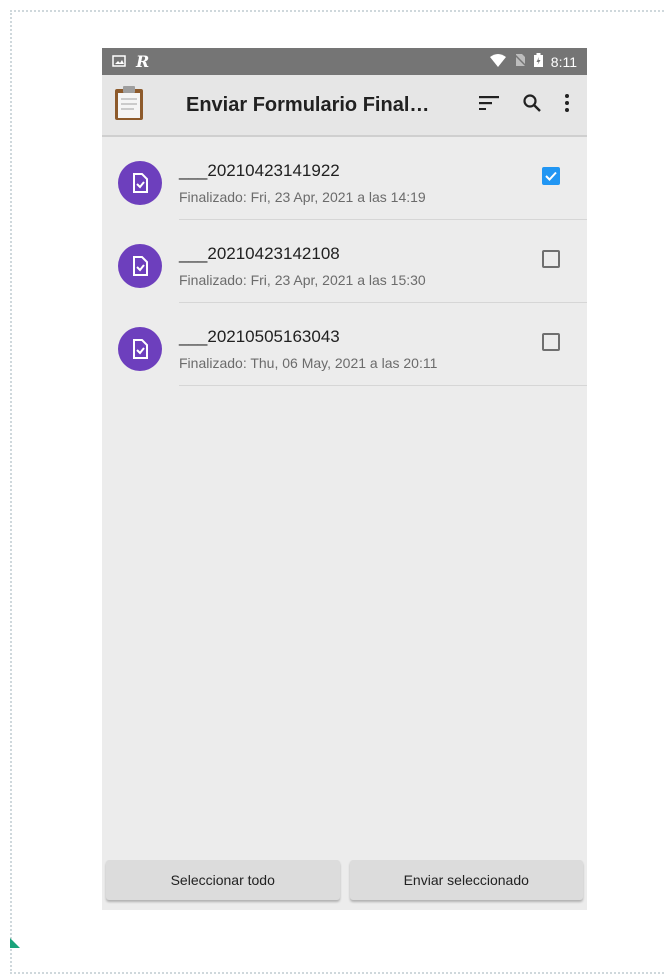 The height and width of the screenshot is (974, 664). Describe the element at coordinates (538, 61) in the screenshot. I see `battery-icon` at that location.